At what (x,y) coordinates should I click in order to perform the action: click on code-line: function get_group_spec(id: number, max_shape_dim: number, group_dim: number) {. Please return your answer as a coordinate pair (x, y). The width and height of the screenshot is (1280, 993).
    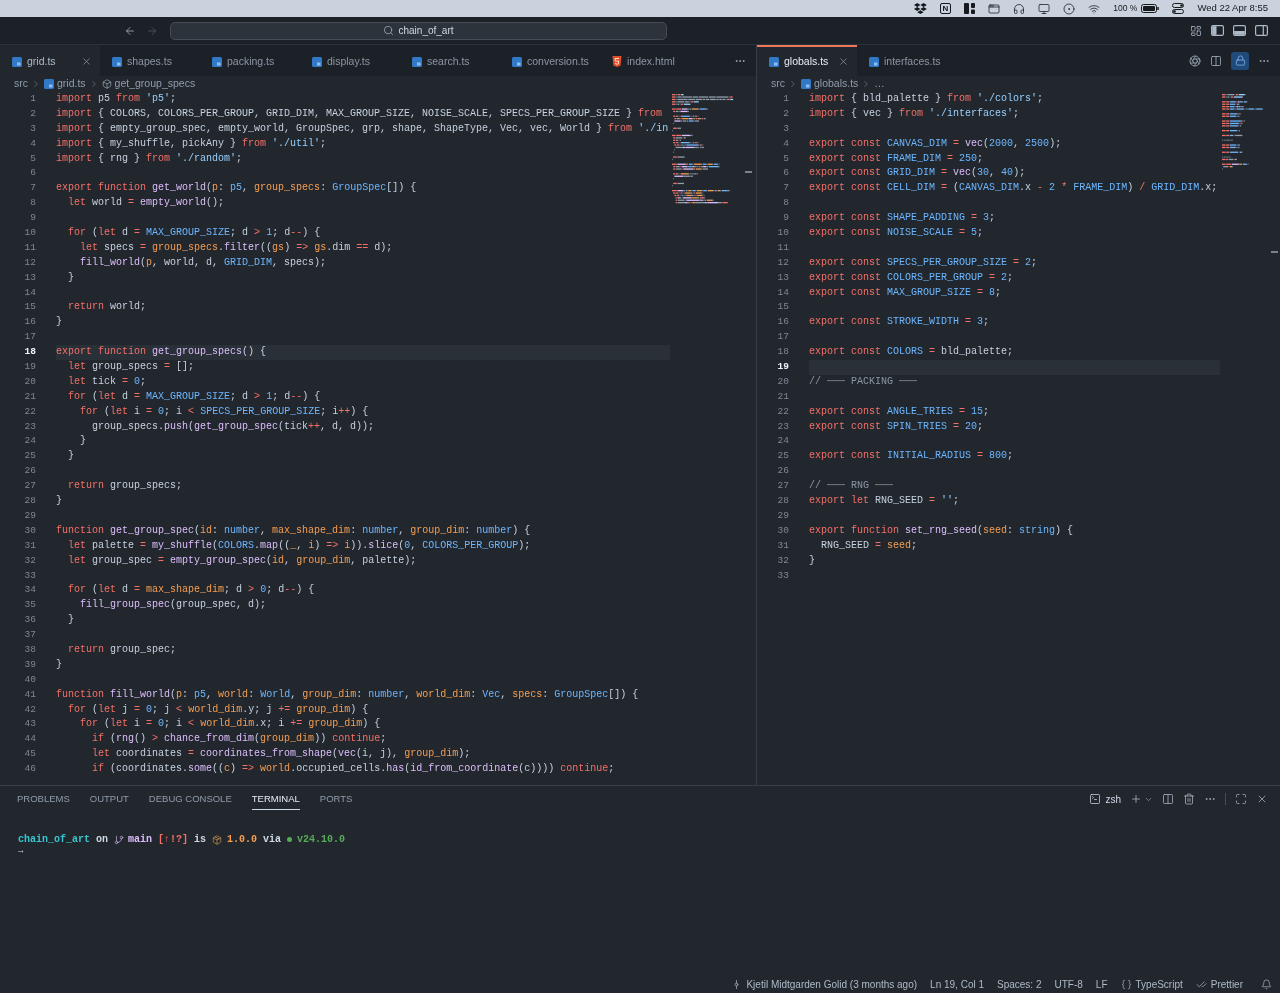
    Looking at the image, I should click on (293, 530).